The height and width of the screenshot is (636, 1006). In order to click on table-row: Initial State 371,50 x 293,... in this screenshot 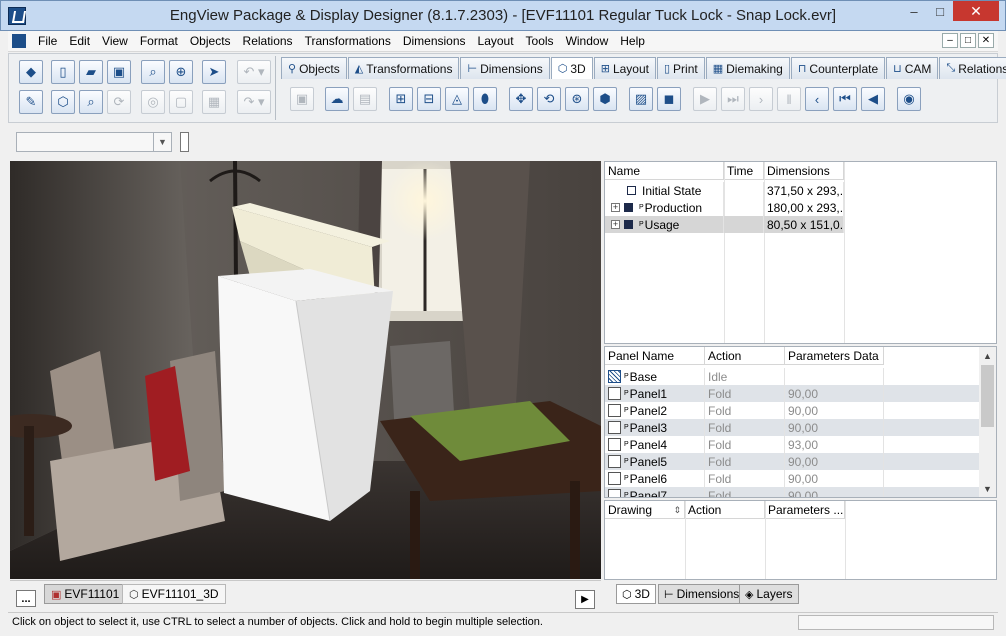, I will do `click(724, 190)`.